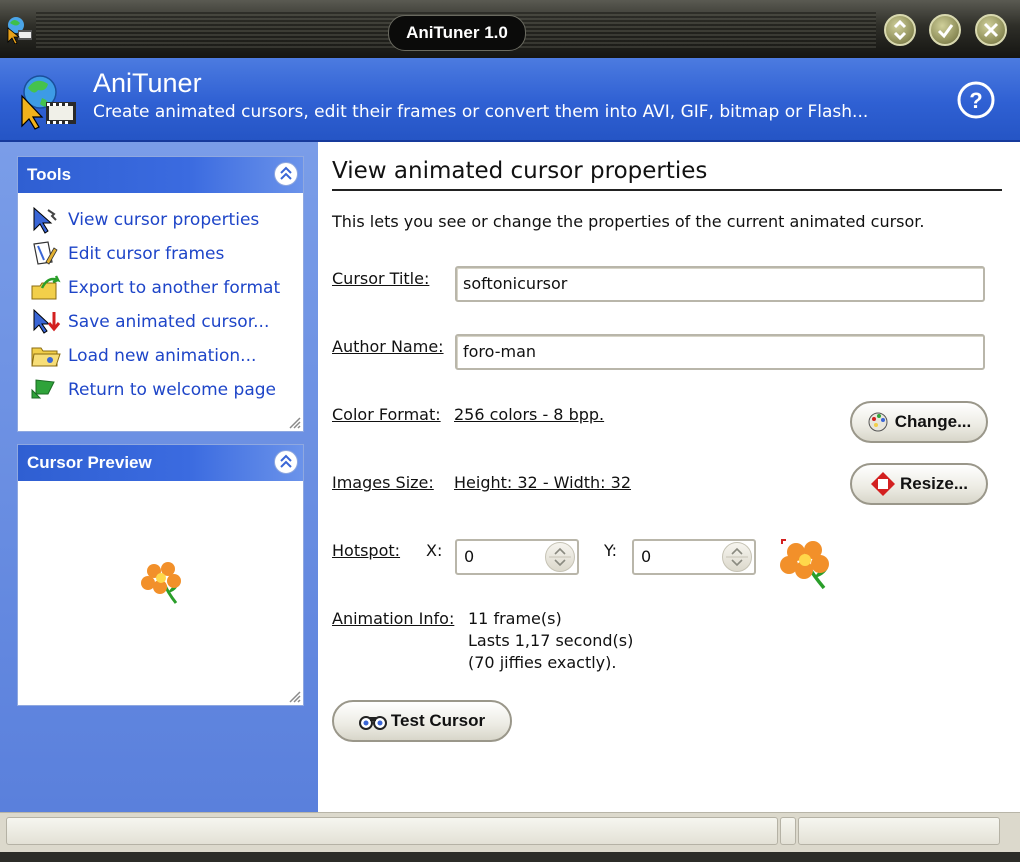 The height and width of the screenshot is (862, 1020). What do you see at coordinates (160, 175) in the screenshot?
I see `tools-panel-header: Tools` at bounding box center [160, 175].